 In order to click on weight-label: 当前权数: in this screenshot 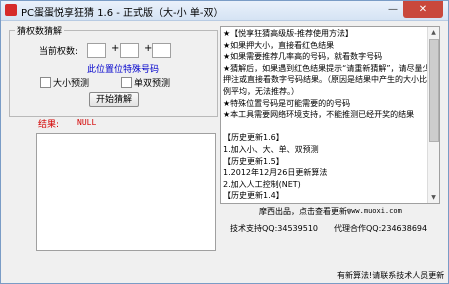, I will do `click(59, 52)`.